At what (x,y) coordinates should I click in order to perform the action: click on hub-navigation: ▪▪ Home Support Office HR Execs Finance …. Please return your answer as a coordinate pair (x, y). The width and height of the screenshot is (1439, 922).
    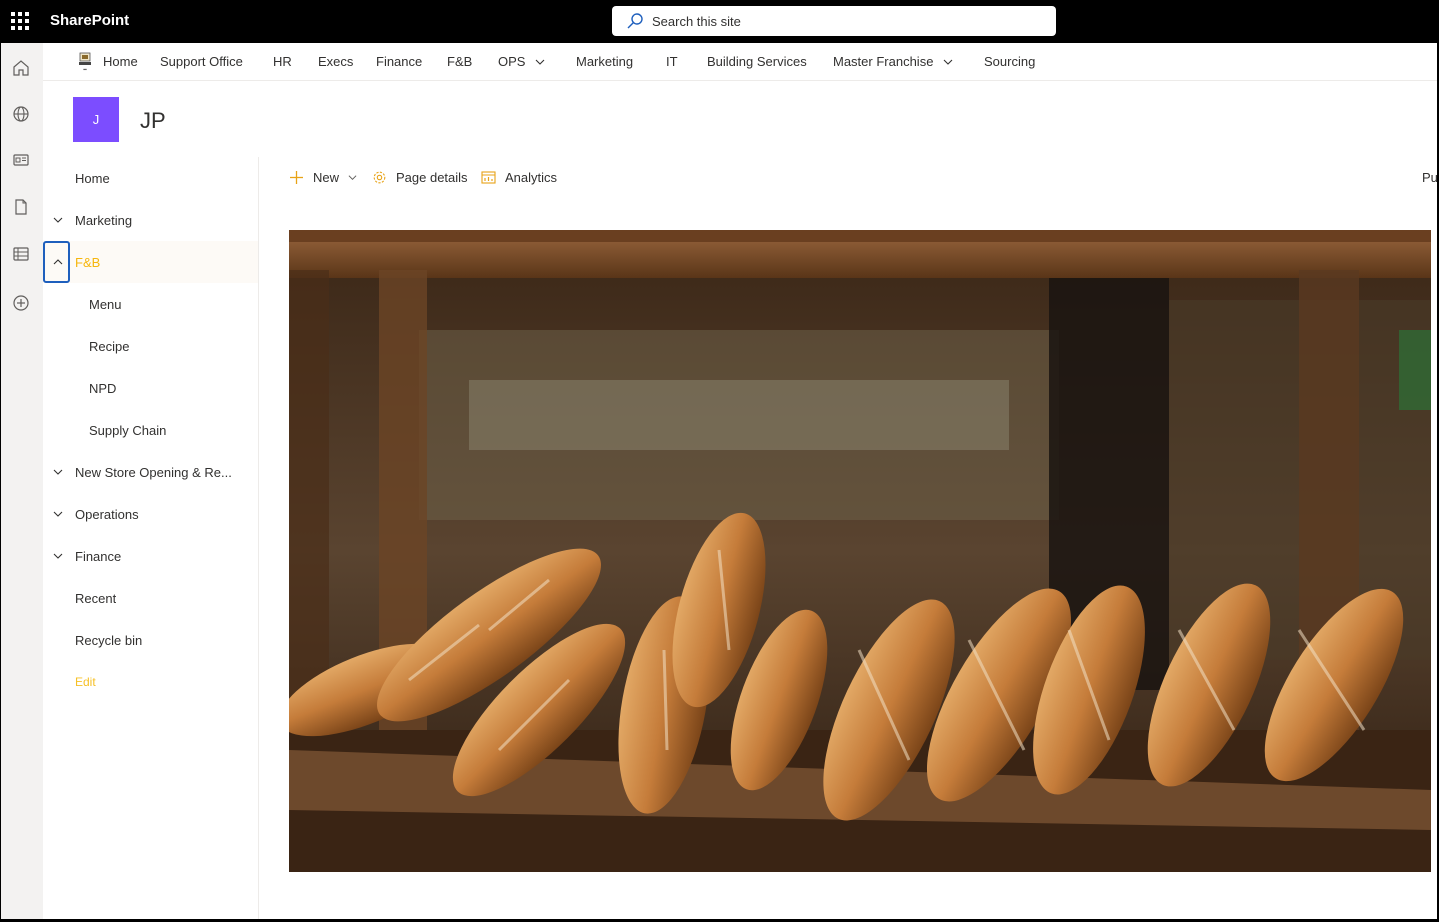
    Looking at the image, I should click on (740, 62).